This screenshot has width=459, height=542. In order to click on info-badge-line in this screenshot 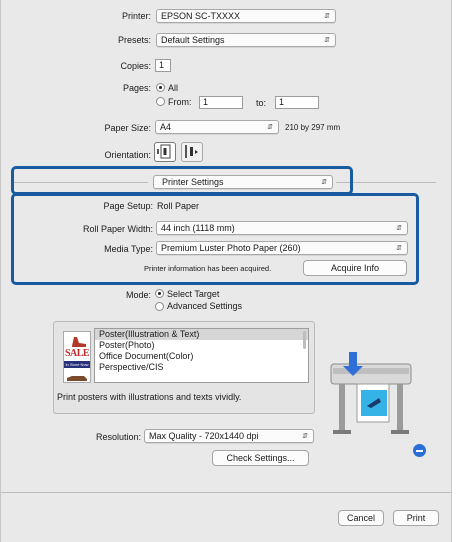, I will do `click(419, 451)`.